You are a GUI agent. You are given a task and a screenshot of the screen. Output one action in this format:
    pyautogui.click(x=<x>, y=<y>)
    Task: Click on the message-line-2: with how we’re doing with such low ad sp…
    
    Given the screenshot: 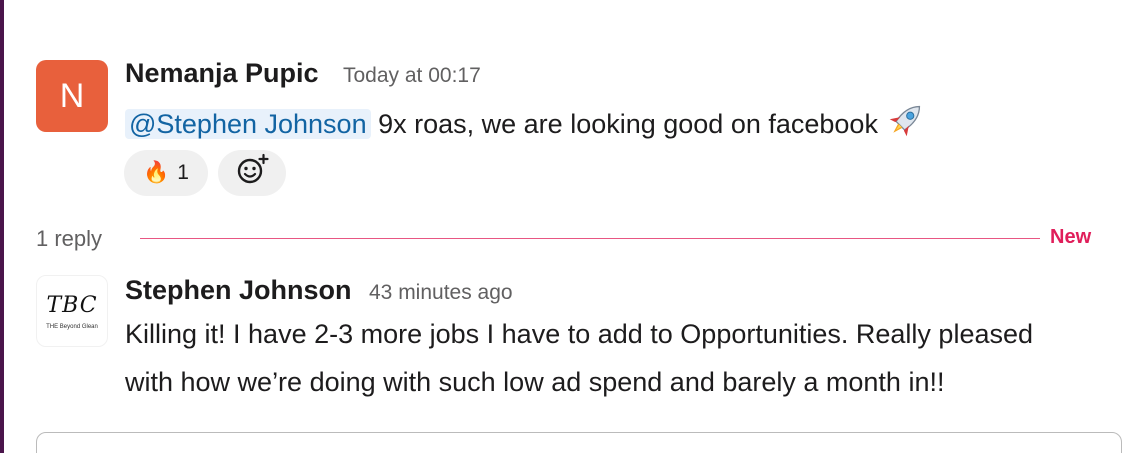 What is the action you would take?
    pyautogui.click(x=535, y=382)
    